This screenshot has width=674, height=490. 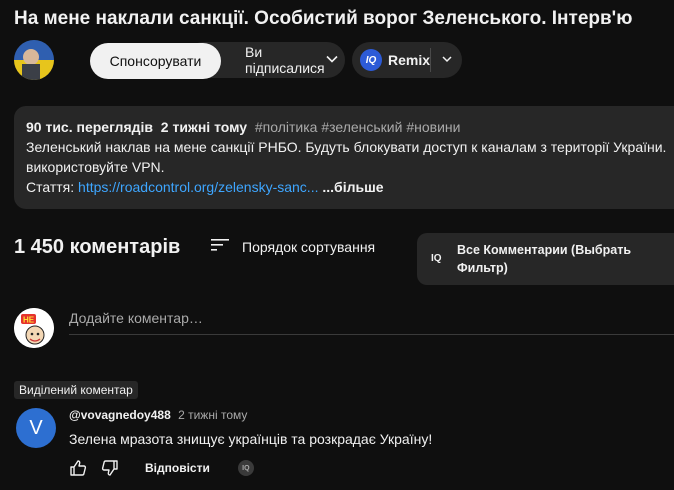 What do you see at coordinates (34, 328) in the screenshot?
I see `current-user-avatar: НЕ` at bounding box center [34, 328].